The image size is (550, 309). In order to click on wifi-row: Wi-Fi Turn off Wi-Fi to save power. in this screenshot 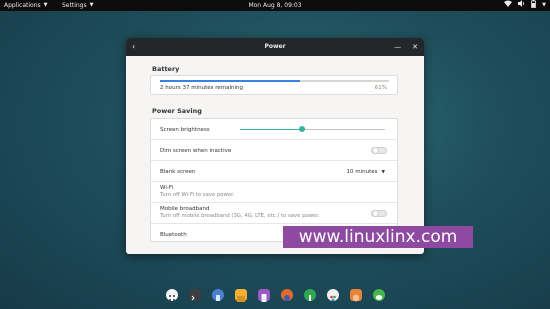, I will do `click(274, 192)`.